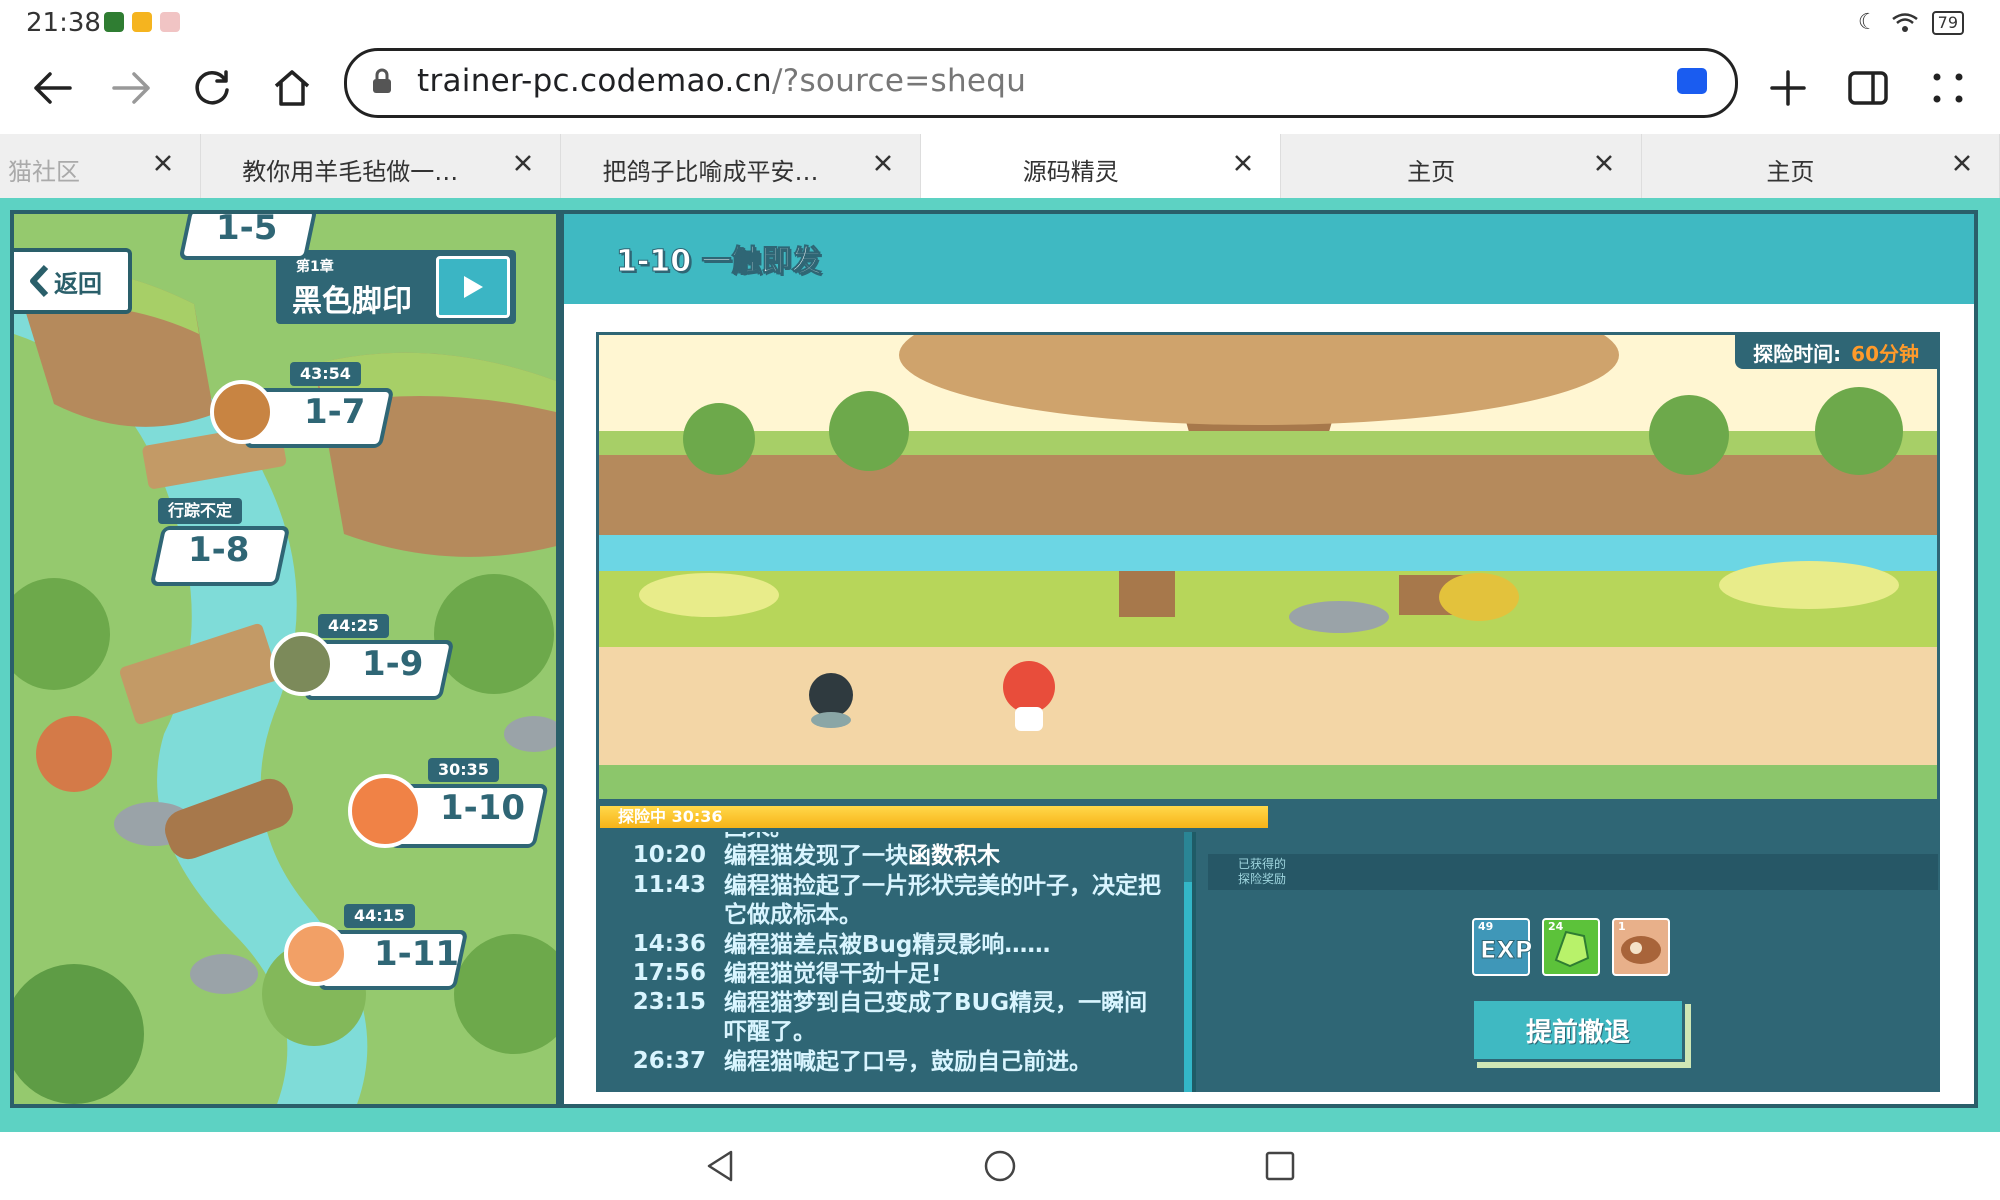 The width and height of the screenshot is (2000, 1200). I want to click on status-bar: 21:38 ☾ 79, so click(1000, 23).